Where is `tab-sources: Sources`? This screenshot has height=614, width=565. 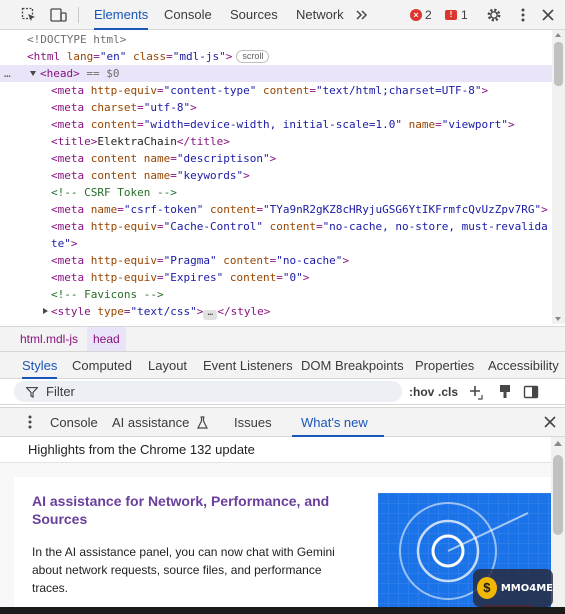
tab-sources: Sources is located at coordinates (254, 15).